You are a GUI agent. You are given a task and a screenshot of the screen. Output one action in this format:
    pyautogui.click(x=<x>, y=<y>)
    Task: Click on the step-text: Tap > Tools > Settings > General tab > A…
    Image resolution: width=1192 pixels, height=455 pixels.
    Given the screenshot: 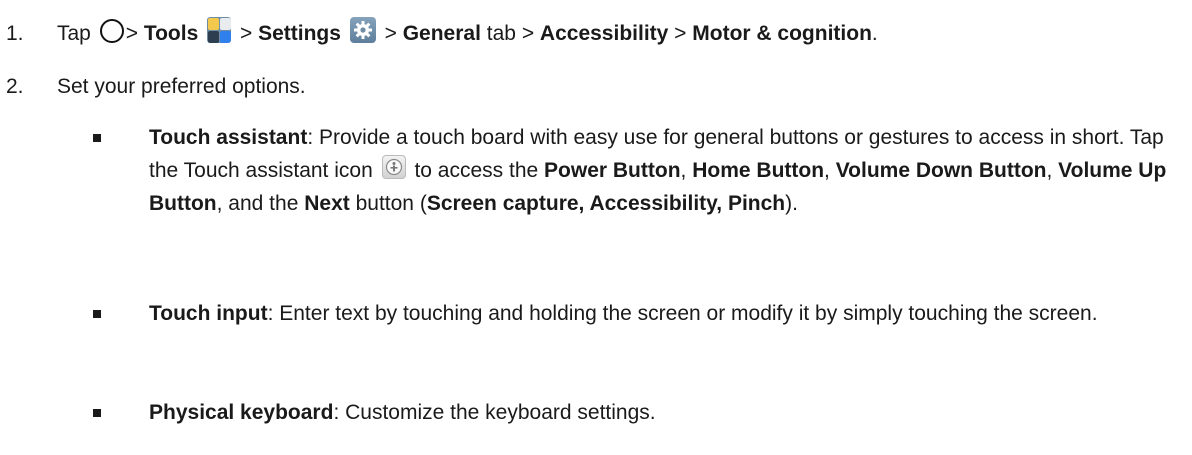 What is the action you would take?
    pyautogui.click(x=467, y=33)
    